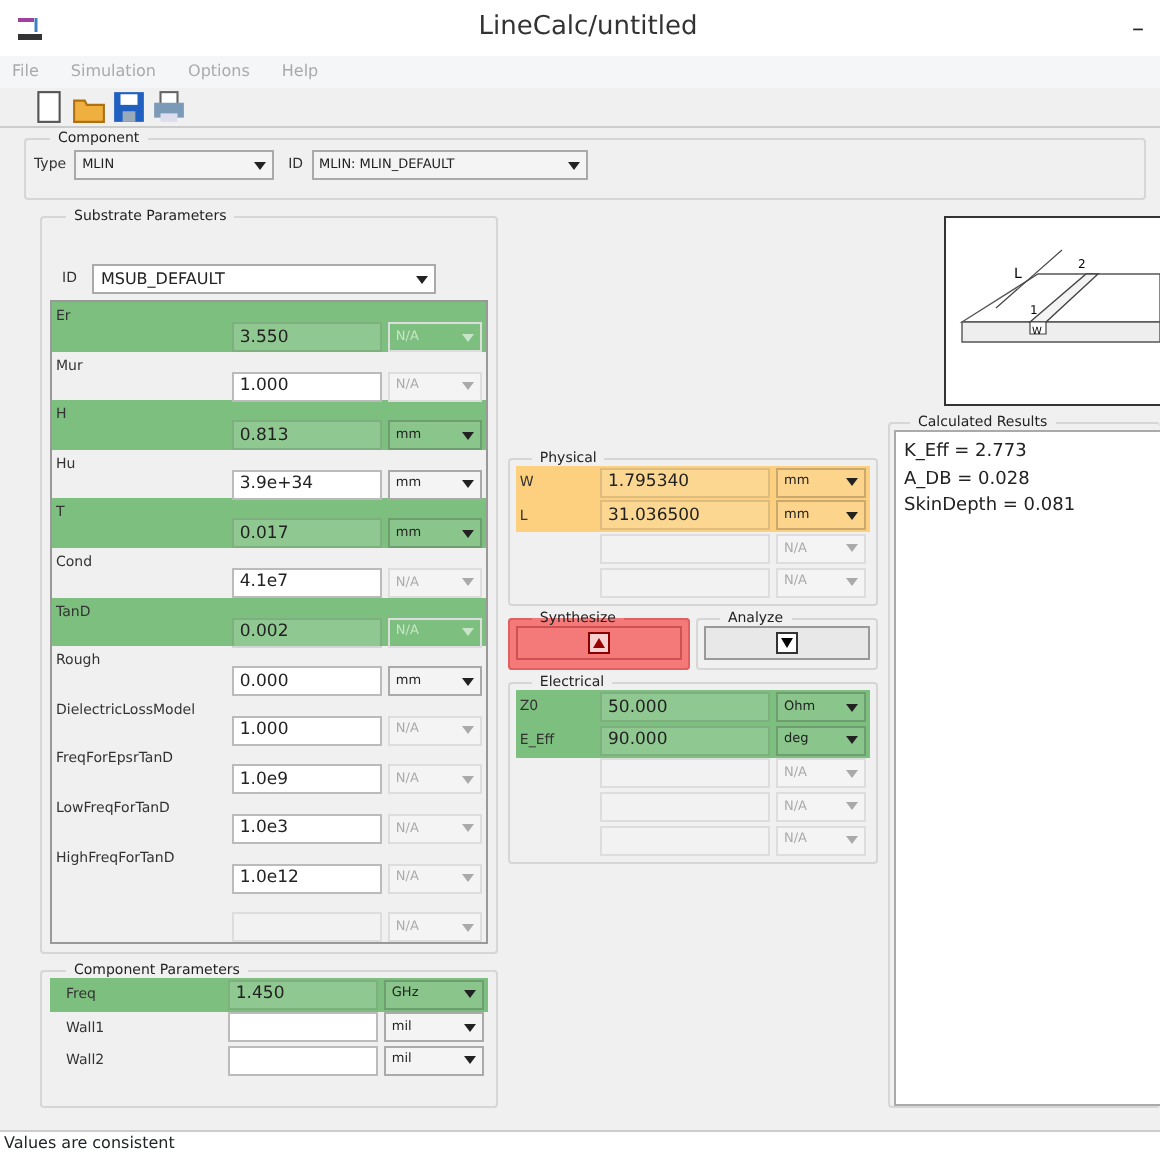 This screenshot has height=1156, width=1160. Describe the element at coordinates (588, 28) in the screenshot. I see `window-title: LineCalc/untitled` at that location.